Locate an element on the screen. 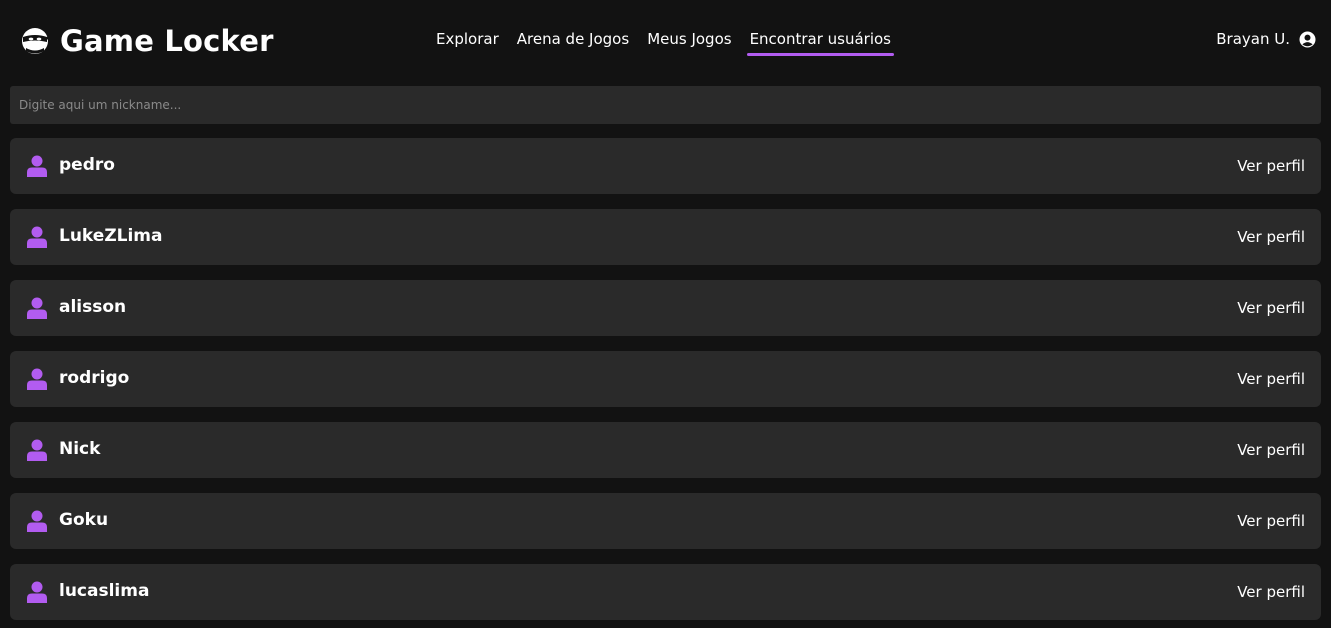  user-nickname: LukeZLima is located at coordinates (111, 236).